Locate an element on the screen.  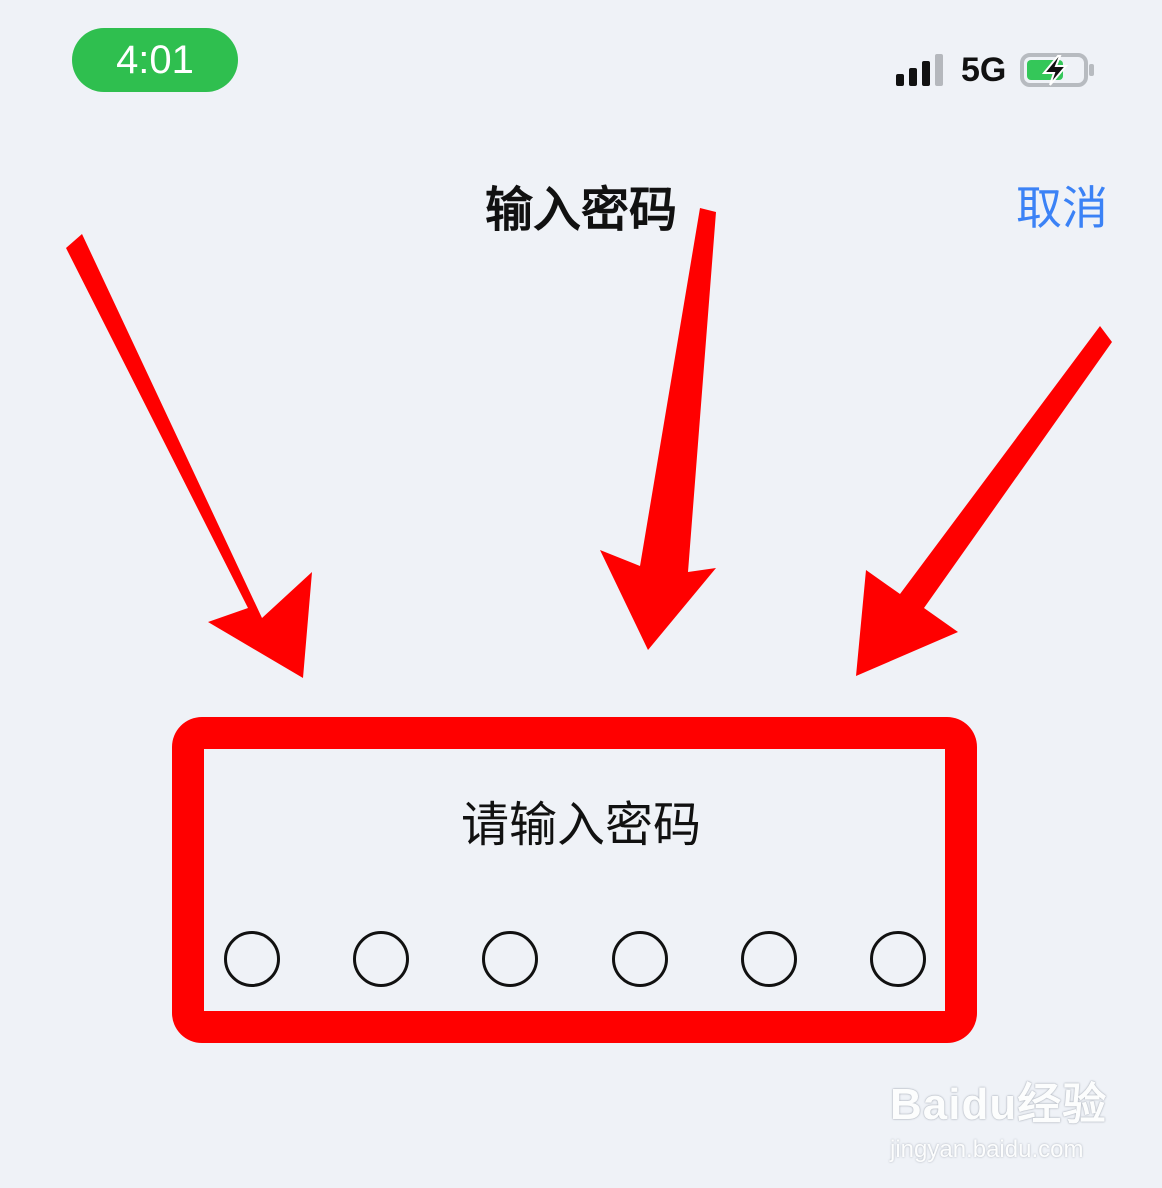
page-title: 输入密码 is located at coordinates (580, 210).